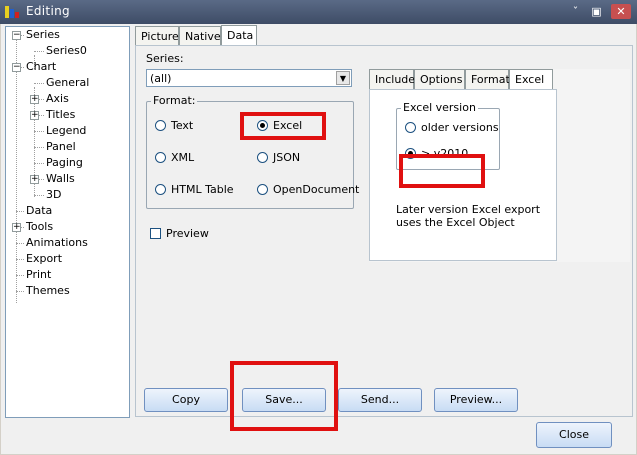 The width and height of the screenshot is (637, 455). I want to click on subtab-include: Include, so click(392, 79).